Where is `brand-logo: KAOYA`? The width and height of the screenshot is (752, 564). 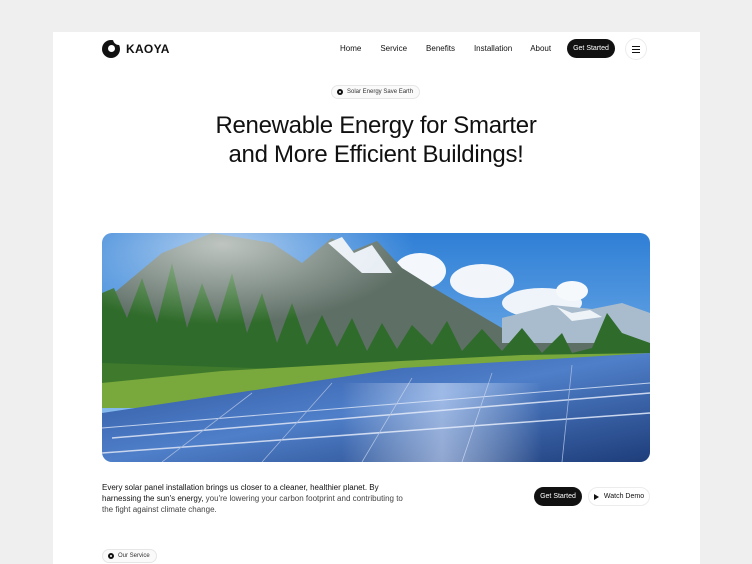 brand-logo: KAOYA is located at coordinates (136, 48).